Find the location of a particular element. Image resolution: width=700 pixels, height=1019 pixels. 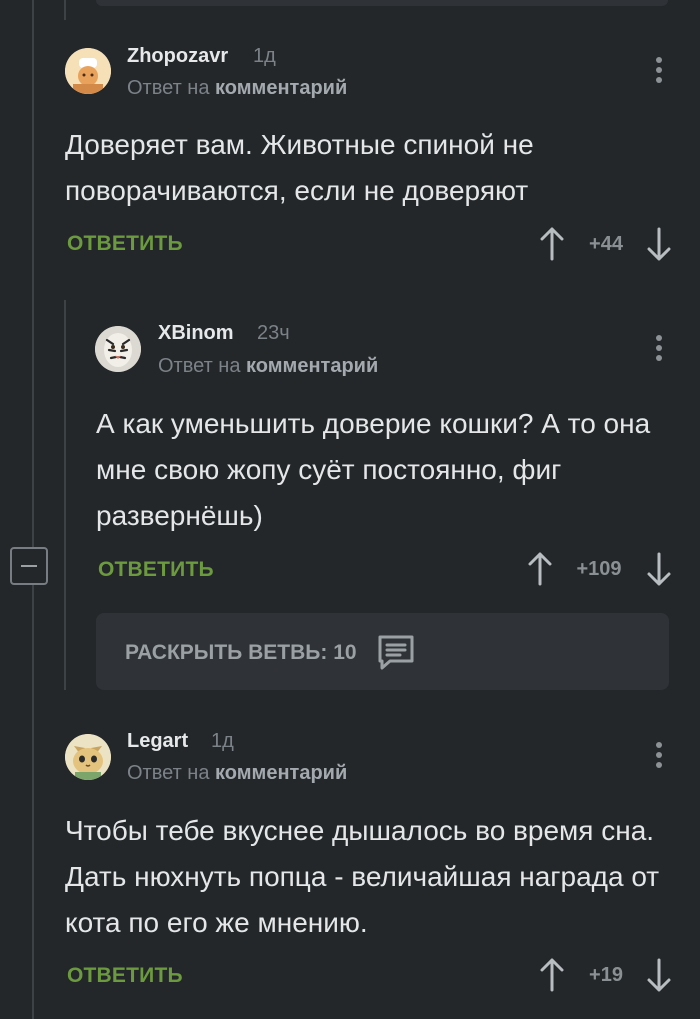

comment-score: +19 is located at coordinates (606, 975).